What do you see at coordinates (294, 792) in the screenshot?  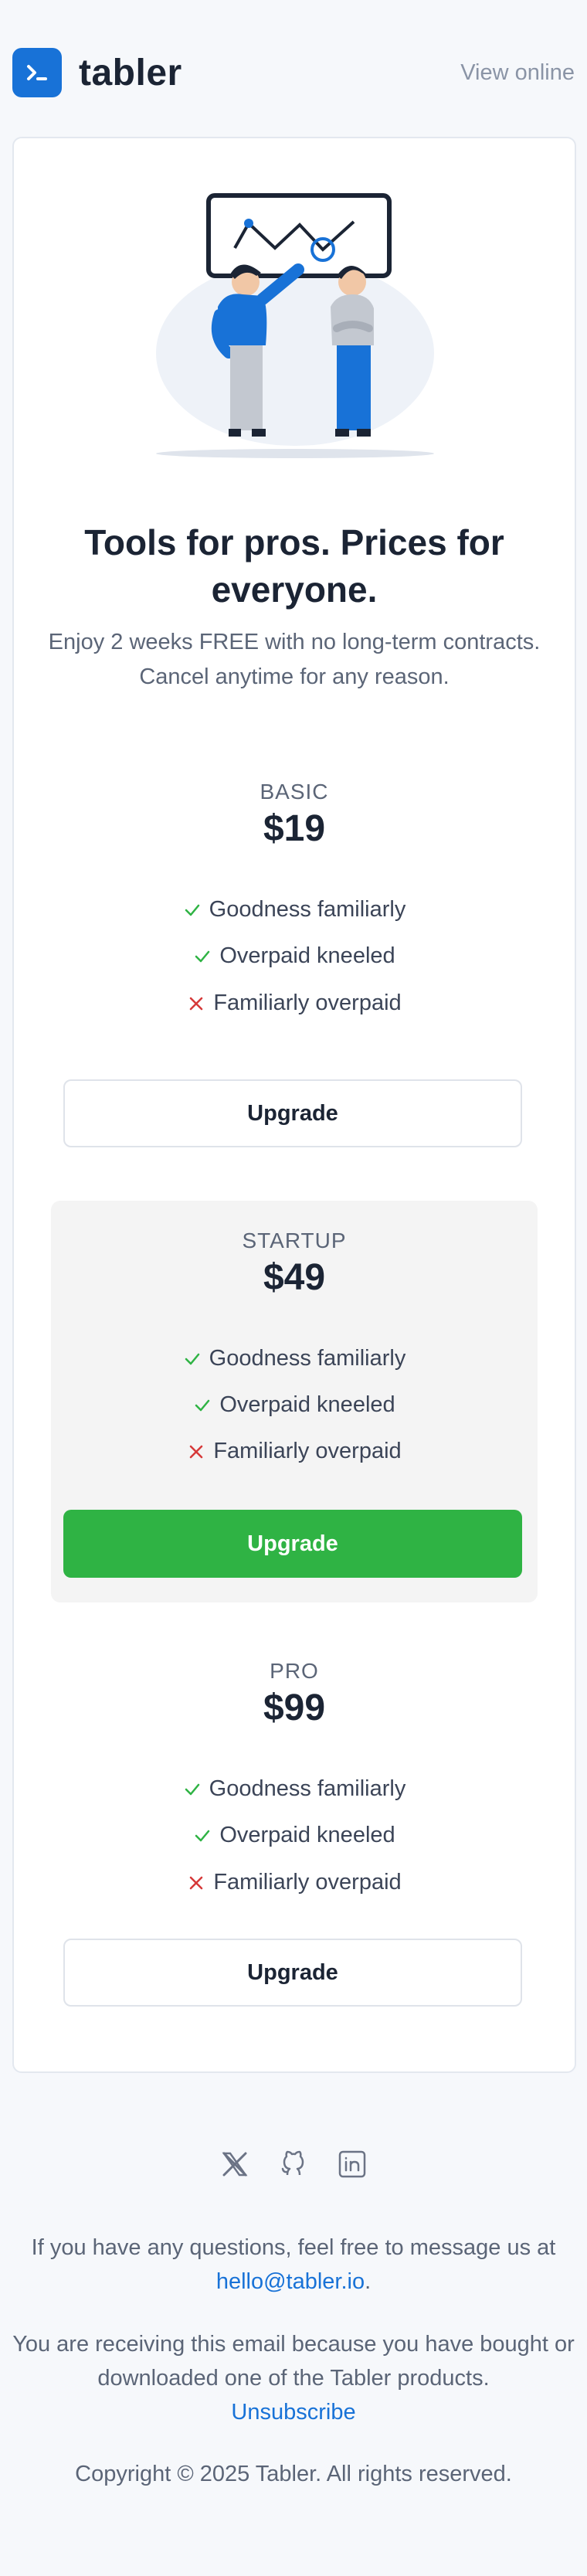 I see `plan-name: BASIC` at bounding box center [294, 792].